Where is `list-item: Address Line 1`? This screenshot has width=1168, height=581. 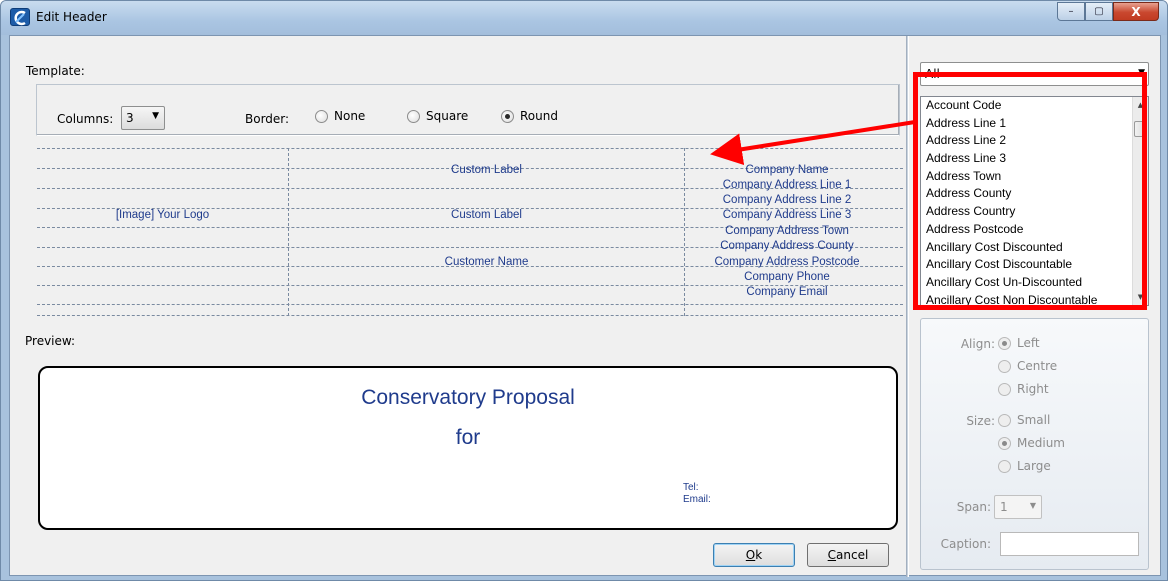
list-item: Address Line 1 is located at coordinates (1034, 124).